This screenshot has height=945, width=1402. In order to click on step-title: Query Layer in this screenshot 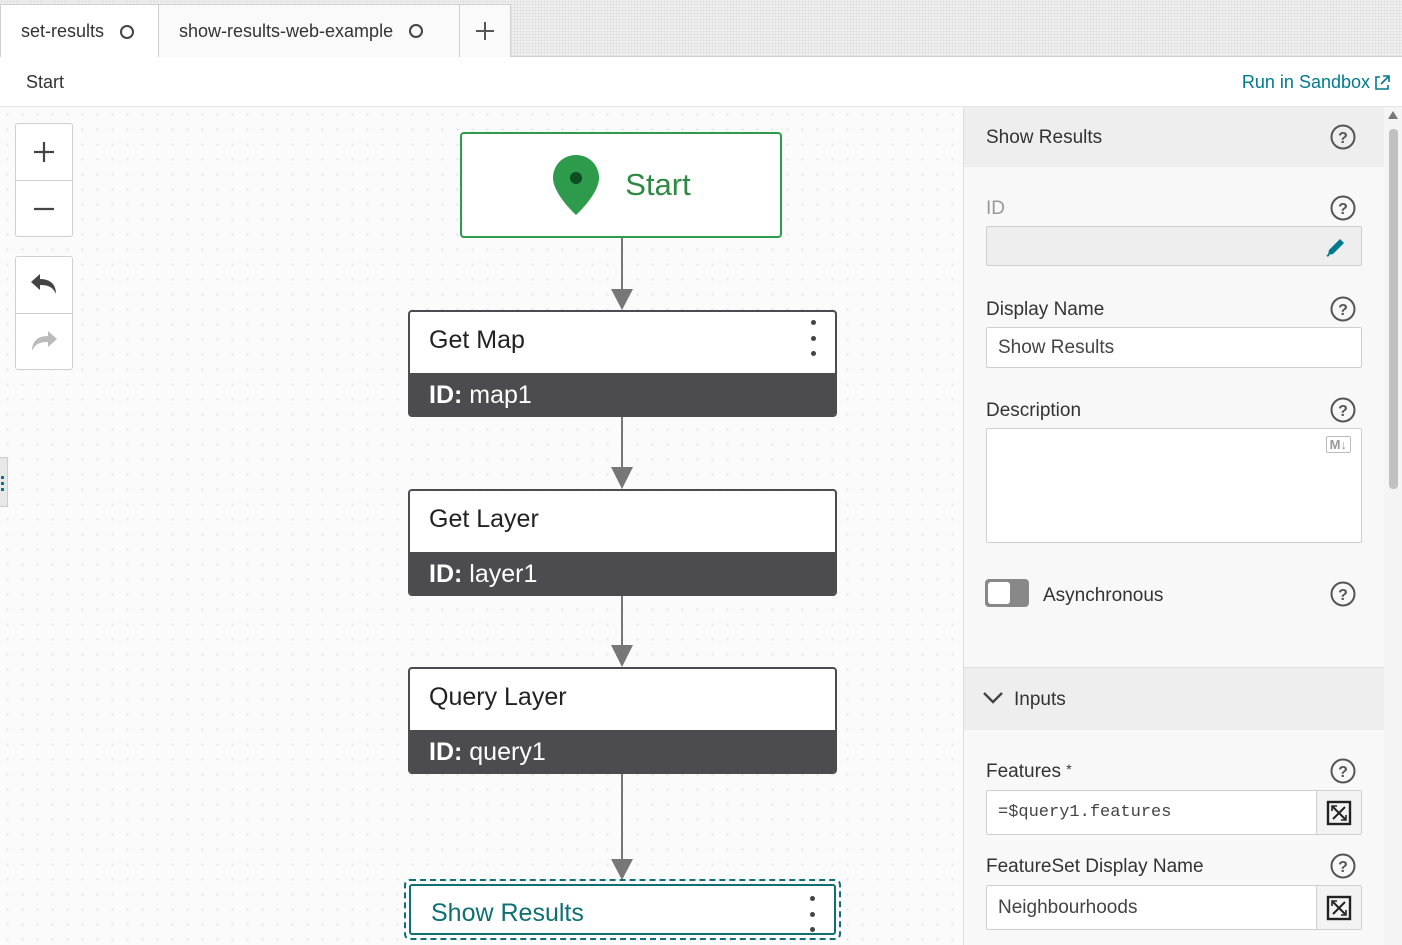, I will do `click(498, 697)`.